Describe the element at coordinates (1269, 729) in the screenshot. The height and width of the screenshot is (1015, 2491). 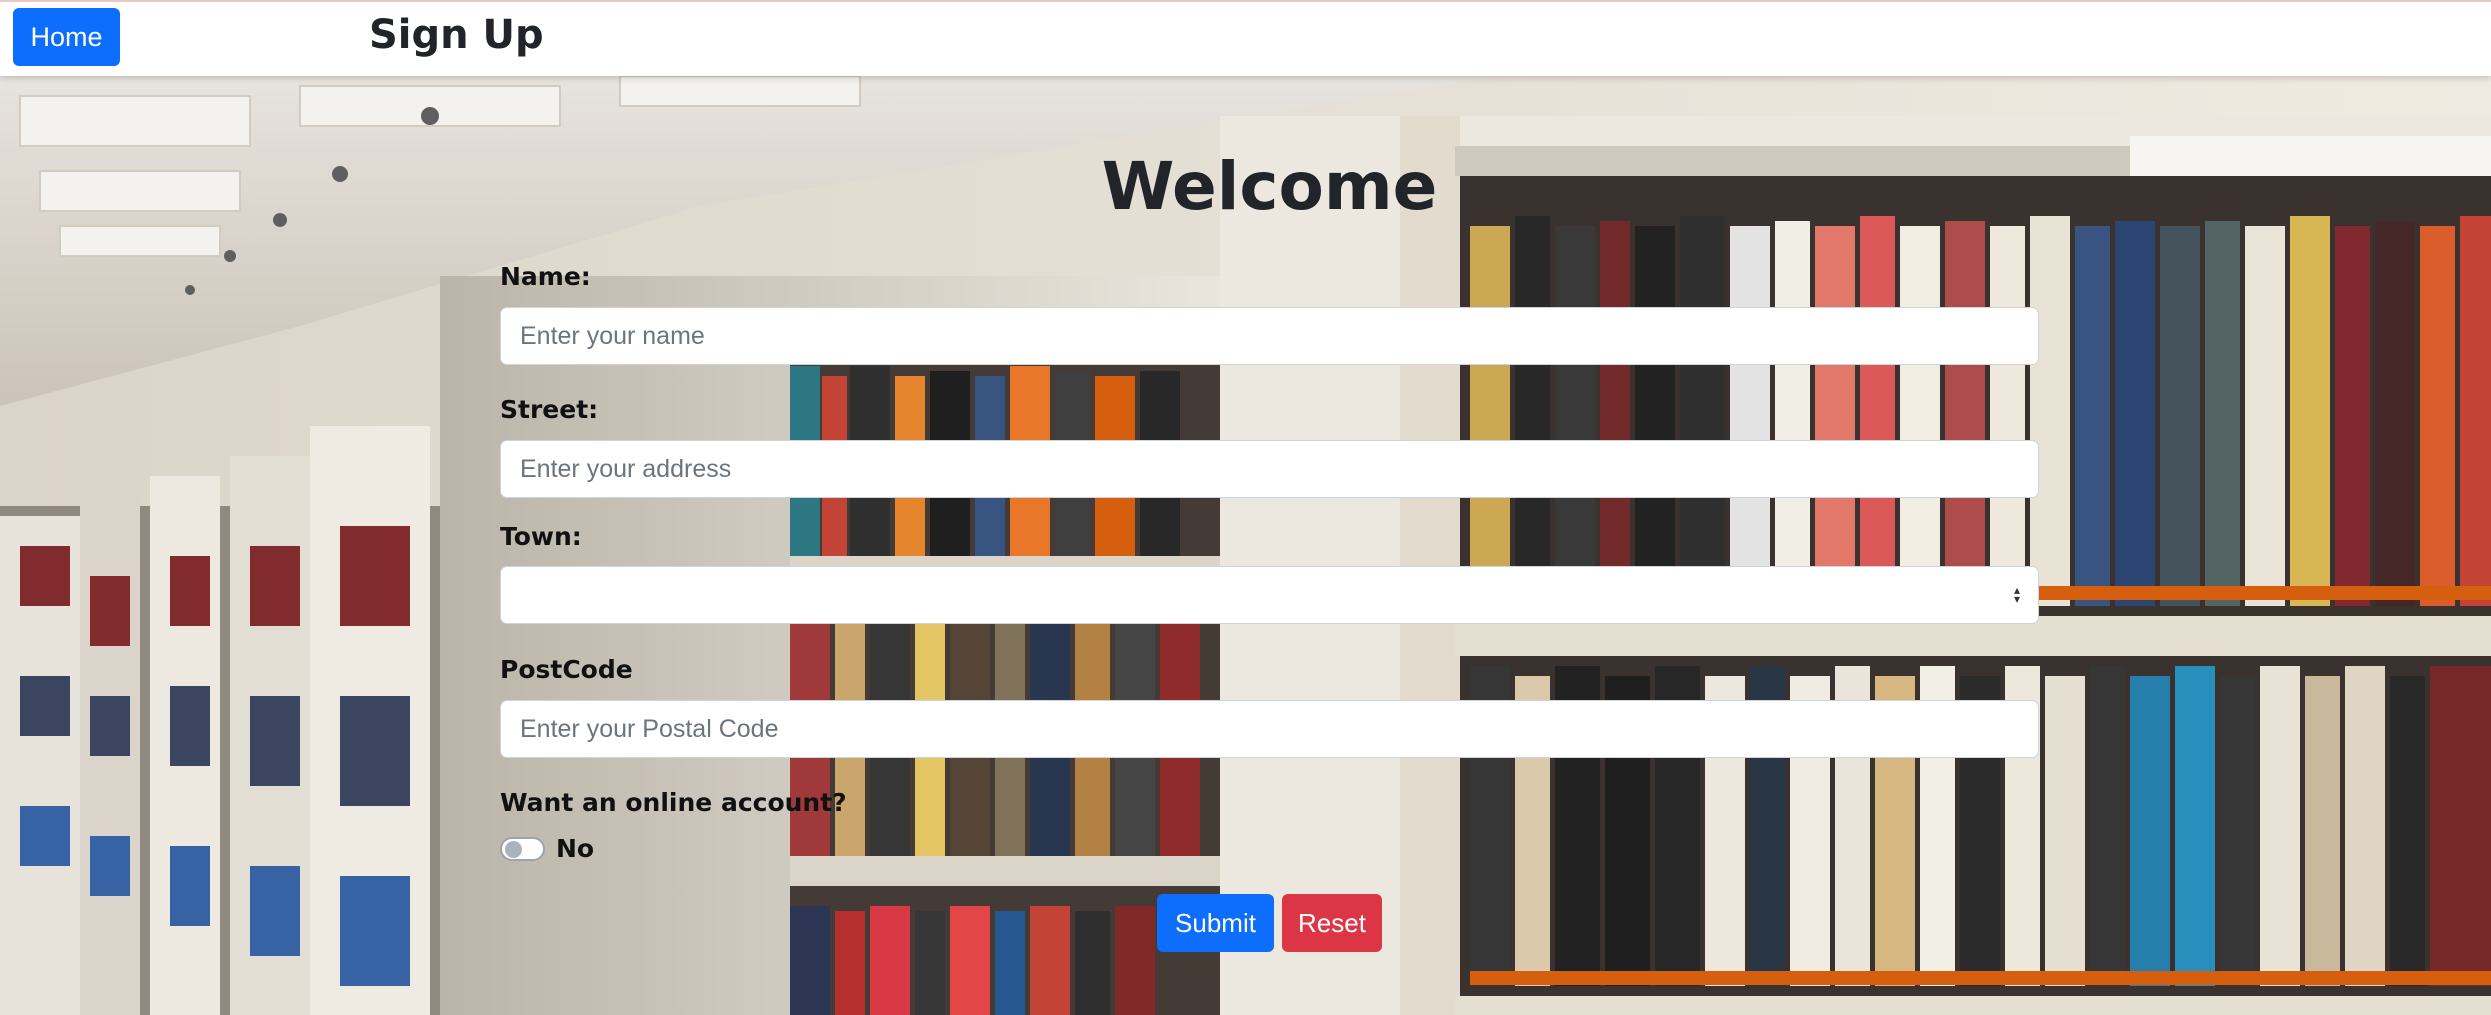
I see `postcode-input: Enter your Postal Code` at that location.